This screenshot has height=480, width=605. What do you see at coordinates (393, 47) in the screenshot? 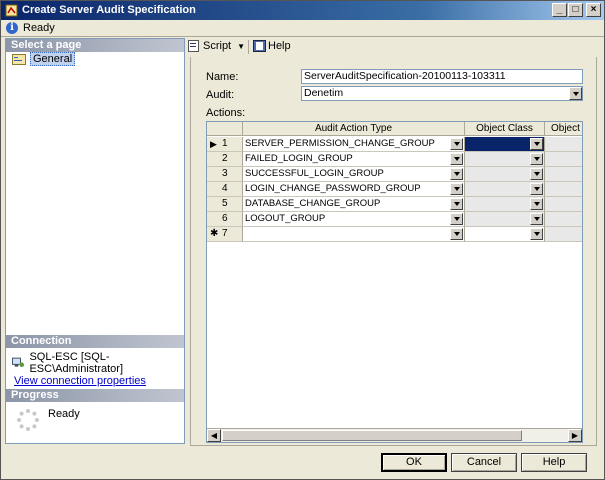
I see `toolbar: Script ▼ Help` at bounding box center [393, 47].